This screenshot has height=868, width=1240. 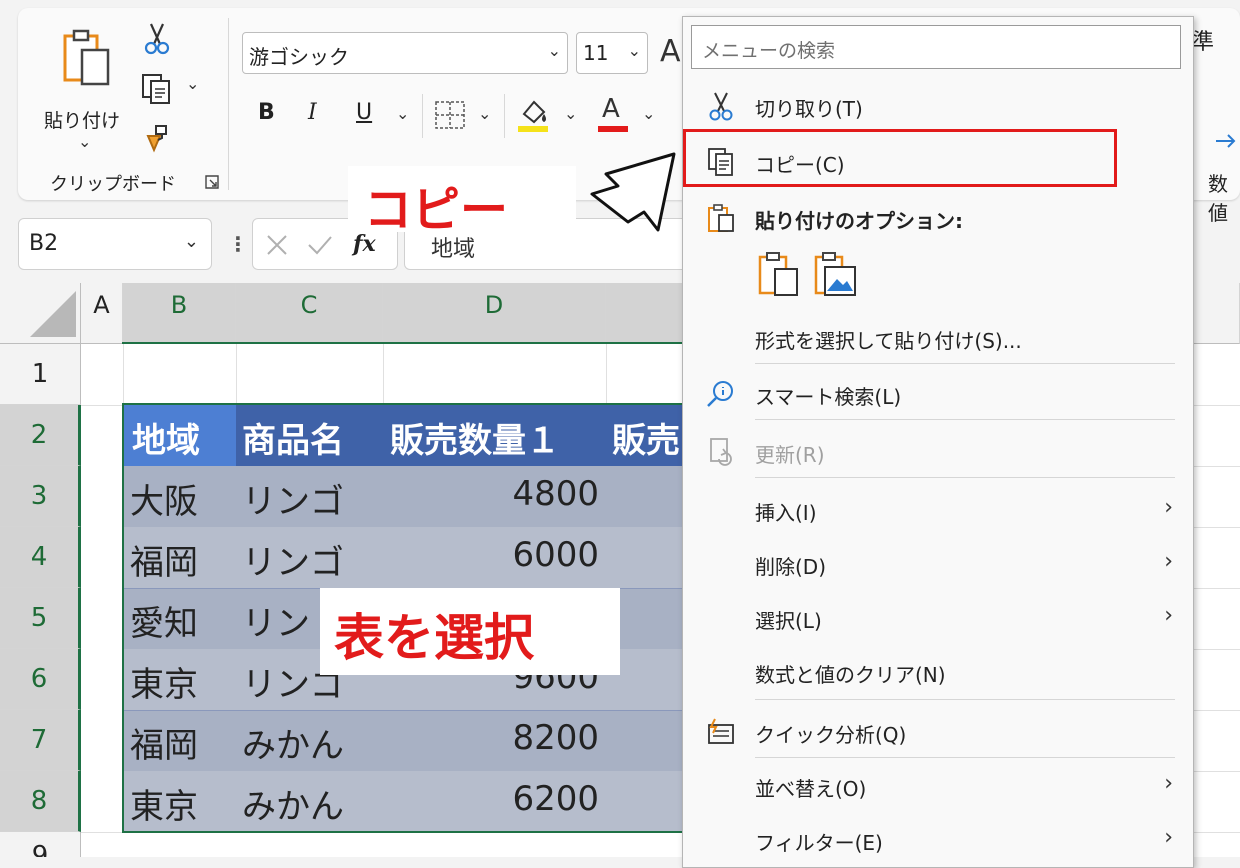 What do you see at coordinates (1218, 198) in the screenshot?
I see `number-group-label: 数値` at bounding box center [1218, 198].